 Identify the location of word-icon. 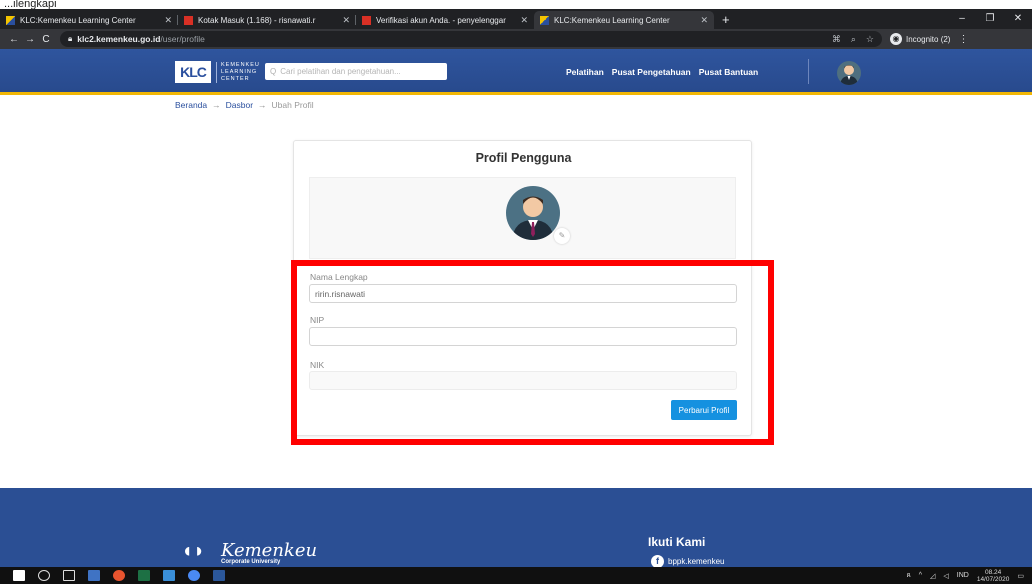
(219, 575).